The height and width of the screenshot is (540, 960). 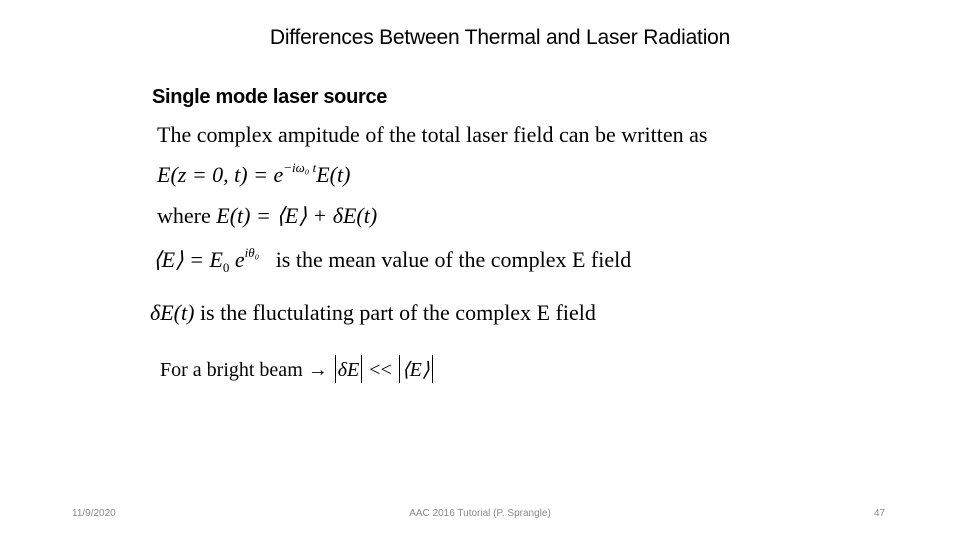 I want to click on eq5-b: ⟨E⟩, so click(x=415, y=370).